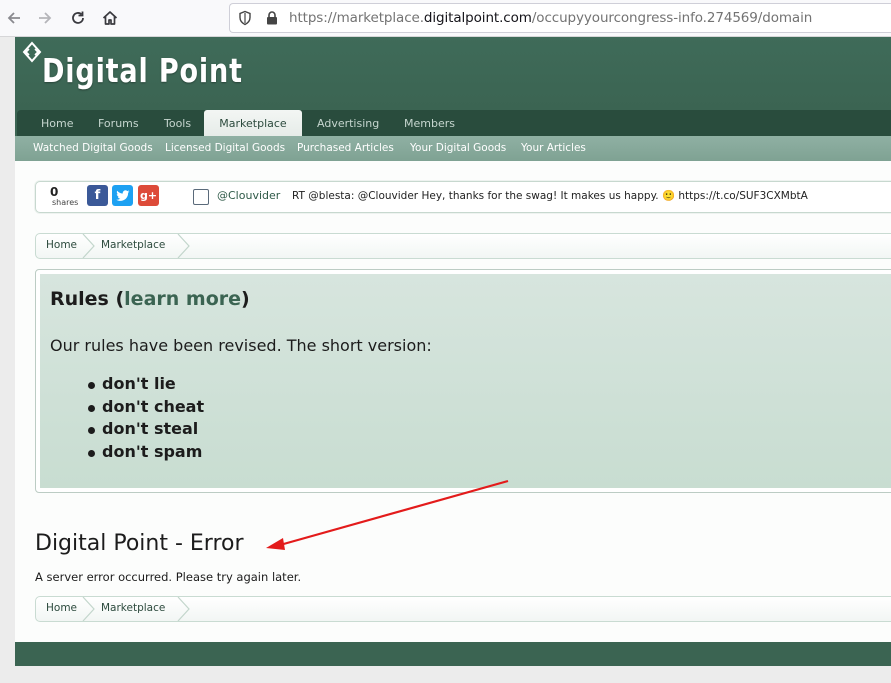 The image size is (891, 683). What do you see at coordinates (145, 385) in the screenshot?
I see `rule-item: don't lie` at bounding box center [145, 385].